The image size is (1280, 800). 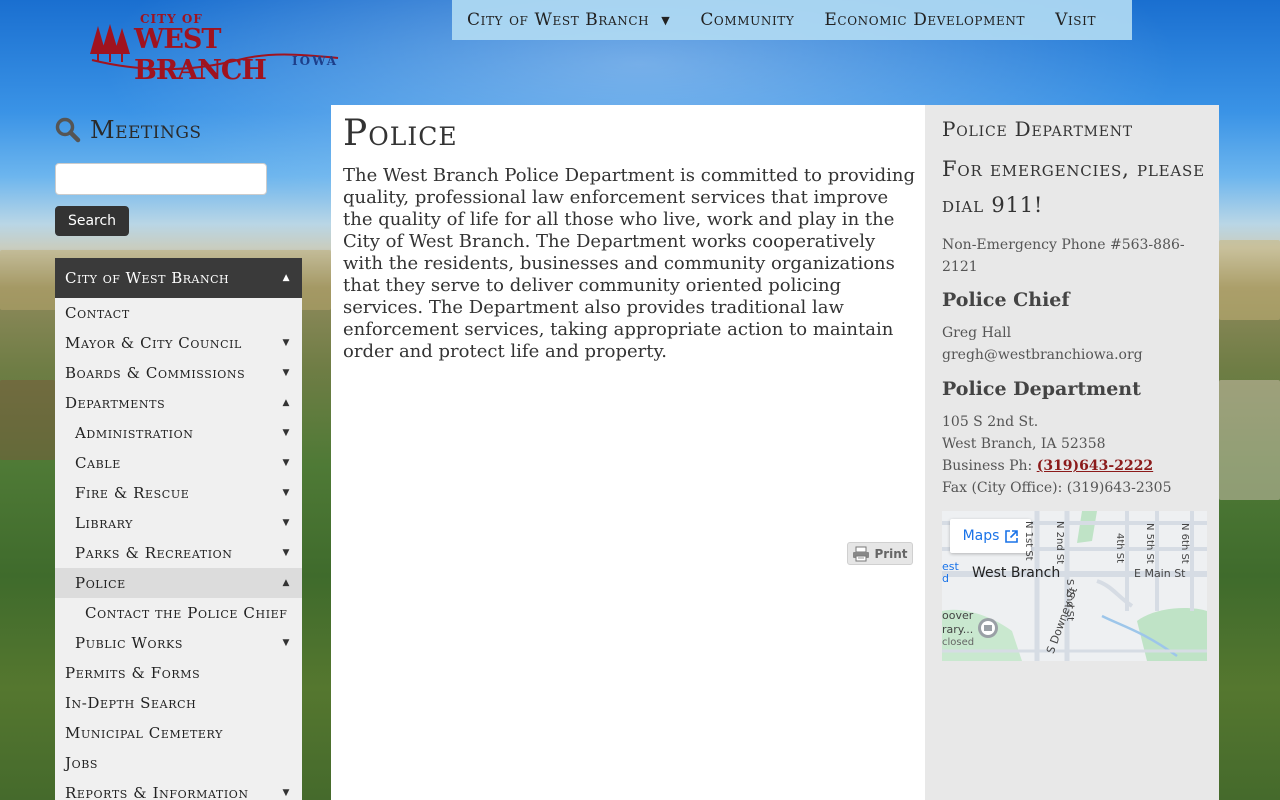 I want to click on top-nav-community: Community, so click(x=747, y=20).